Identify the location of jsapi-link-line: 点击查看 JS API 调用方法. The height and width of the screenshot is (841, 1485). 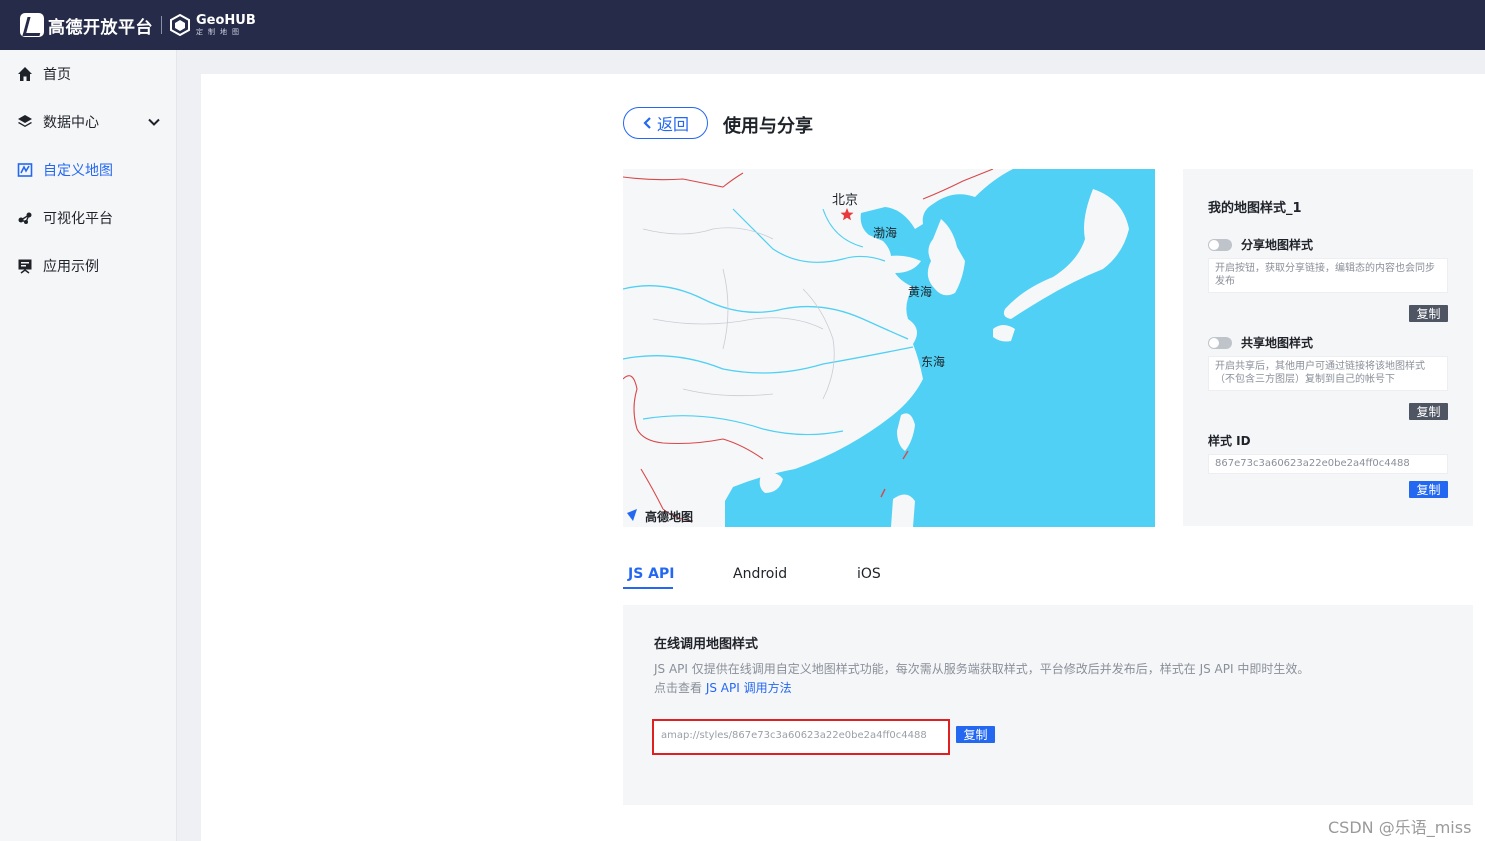
(723, 687).